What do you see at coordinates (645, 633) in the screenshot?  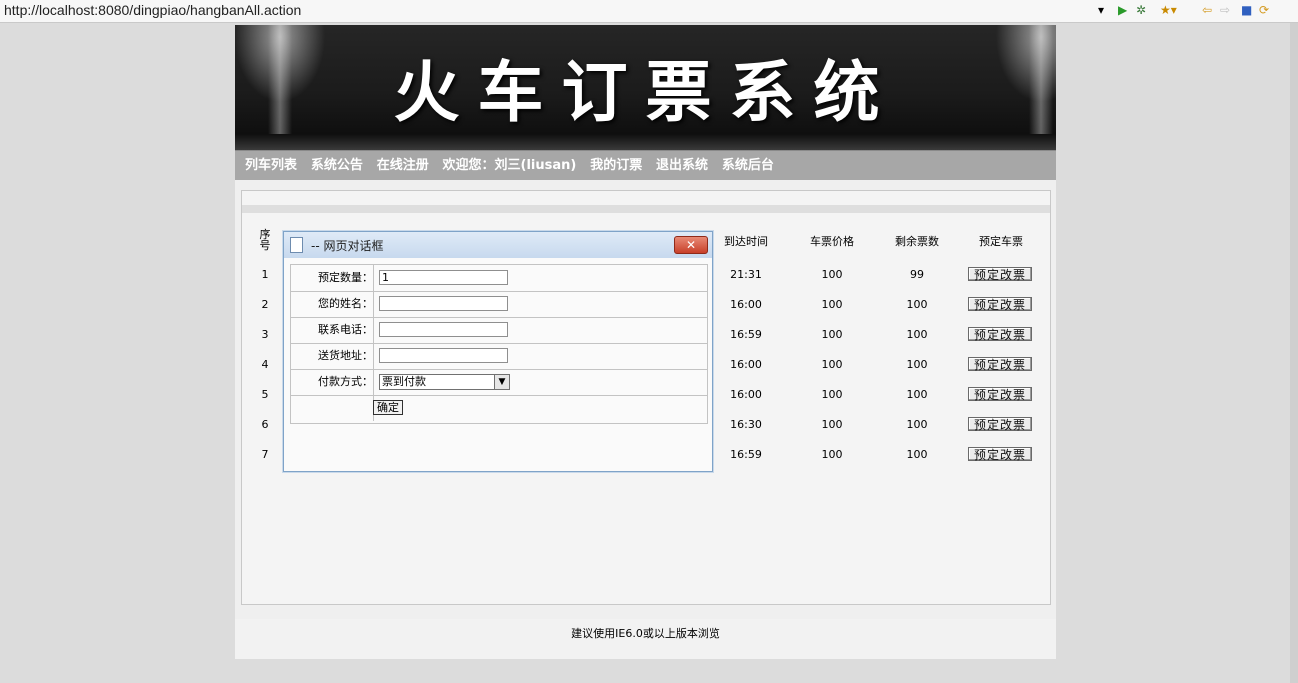 I see `footer-text: 建议使用IE6.0或以上版本浏览` at bounding box center [645, 633].